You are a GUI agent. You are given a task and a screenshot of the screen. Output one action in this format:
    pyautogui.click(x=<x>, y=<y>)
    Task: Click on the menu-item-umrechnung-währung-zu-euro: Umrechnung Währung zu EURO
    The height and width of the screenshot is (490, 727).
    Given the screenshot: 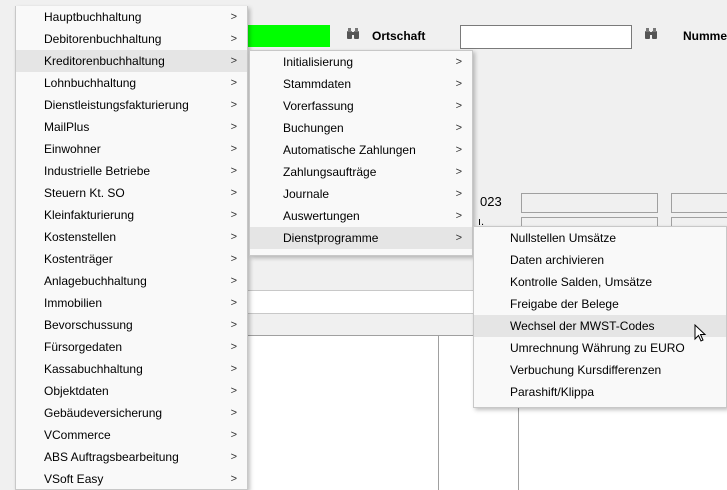 What is the action you would take?
    pyautogui.click(x=600, y=348)
    